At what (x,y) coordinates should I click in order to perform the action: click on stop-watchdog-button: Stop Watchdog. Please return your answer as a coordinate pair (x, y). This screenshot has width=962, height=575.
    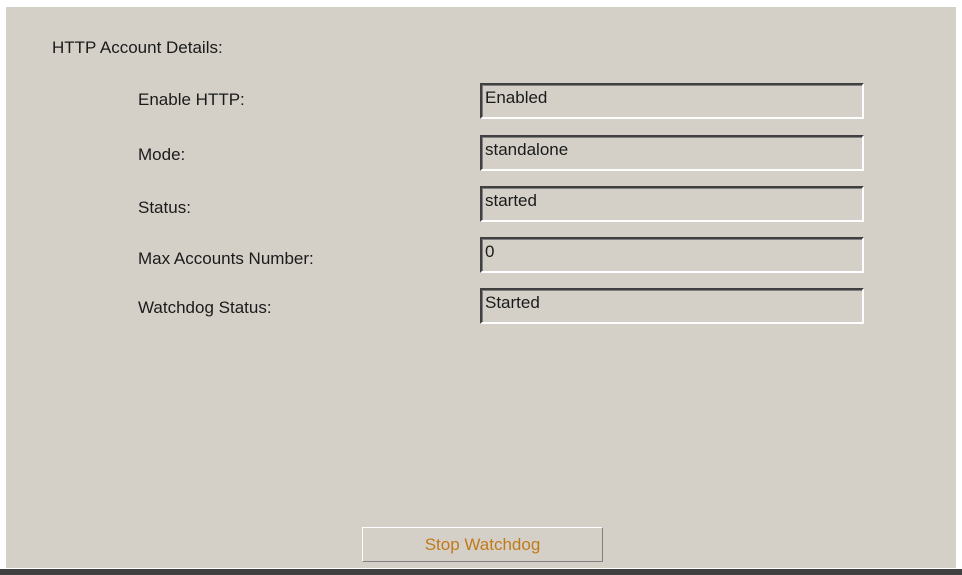
    Looking at the image, I should click on (482, 544).